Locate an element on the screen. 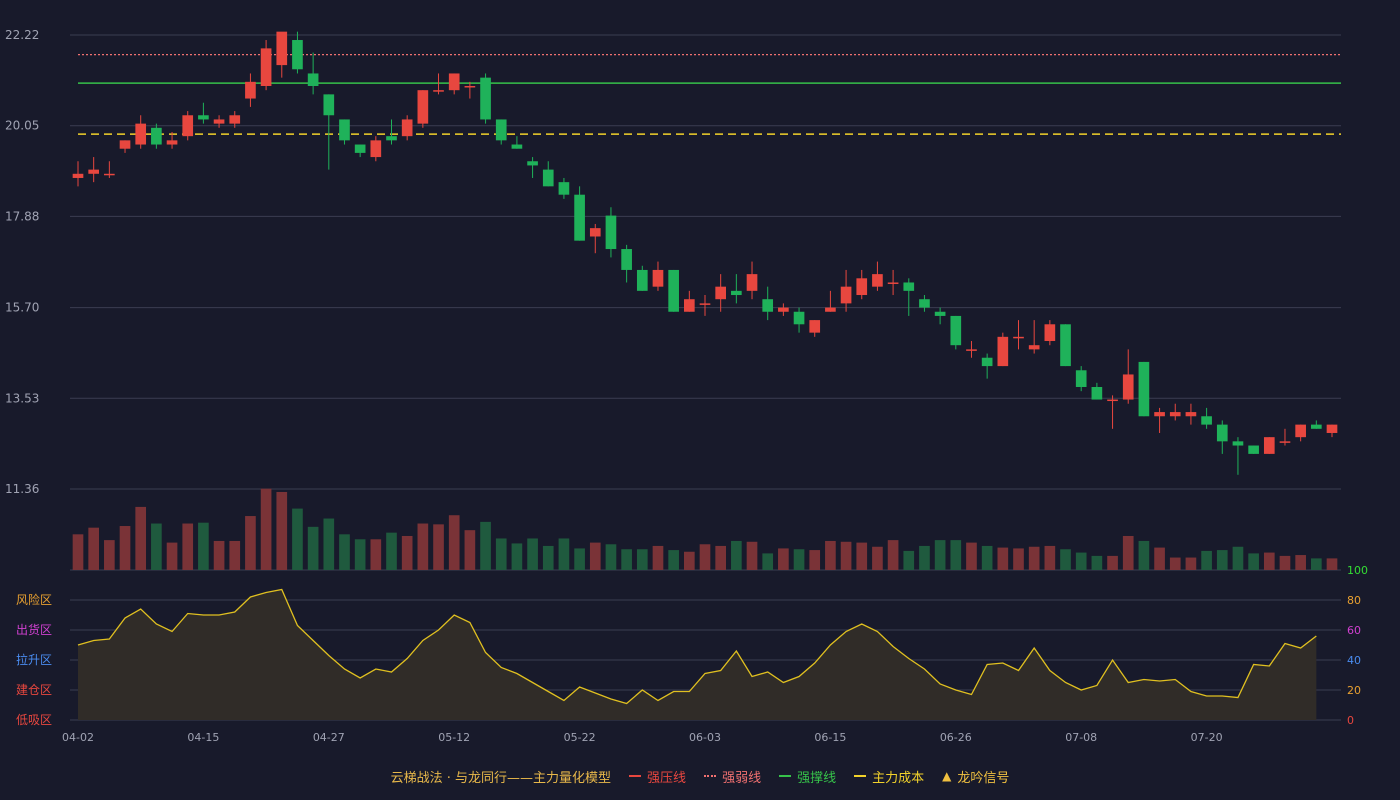 Image resolution: width=1400 pixels, height=800 pixels. legend-item-resistance: 强压线 is located at coordinates (657, 776).